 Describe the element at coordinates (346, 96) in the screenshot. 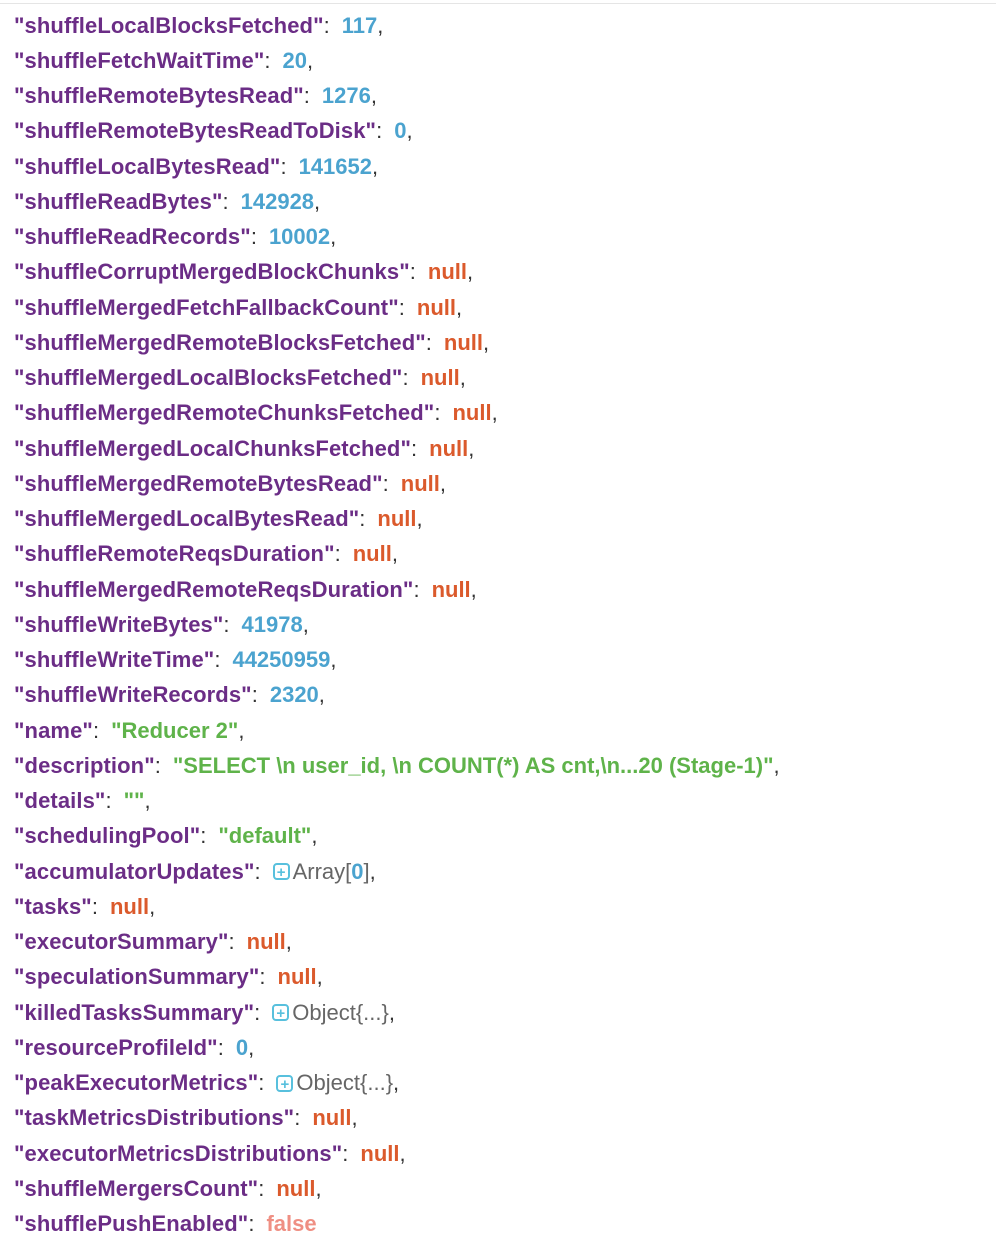

I see `json-value-number: 1276` at that location.